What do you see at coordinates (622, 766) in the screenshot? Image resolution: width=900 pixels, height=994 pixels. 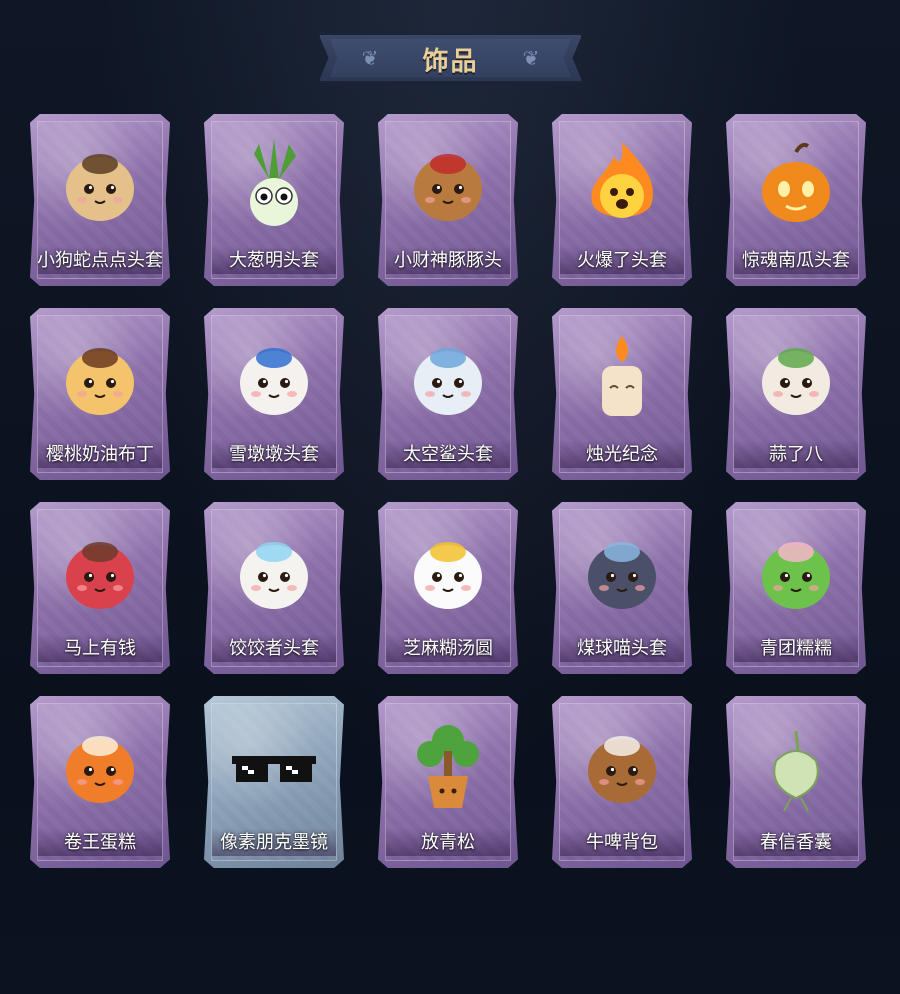 I see `cow-beer-icon` at bounding box center [622, 766].